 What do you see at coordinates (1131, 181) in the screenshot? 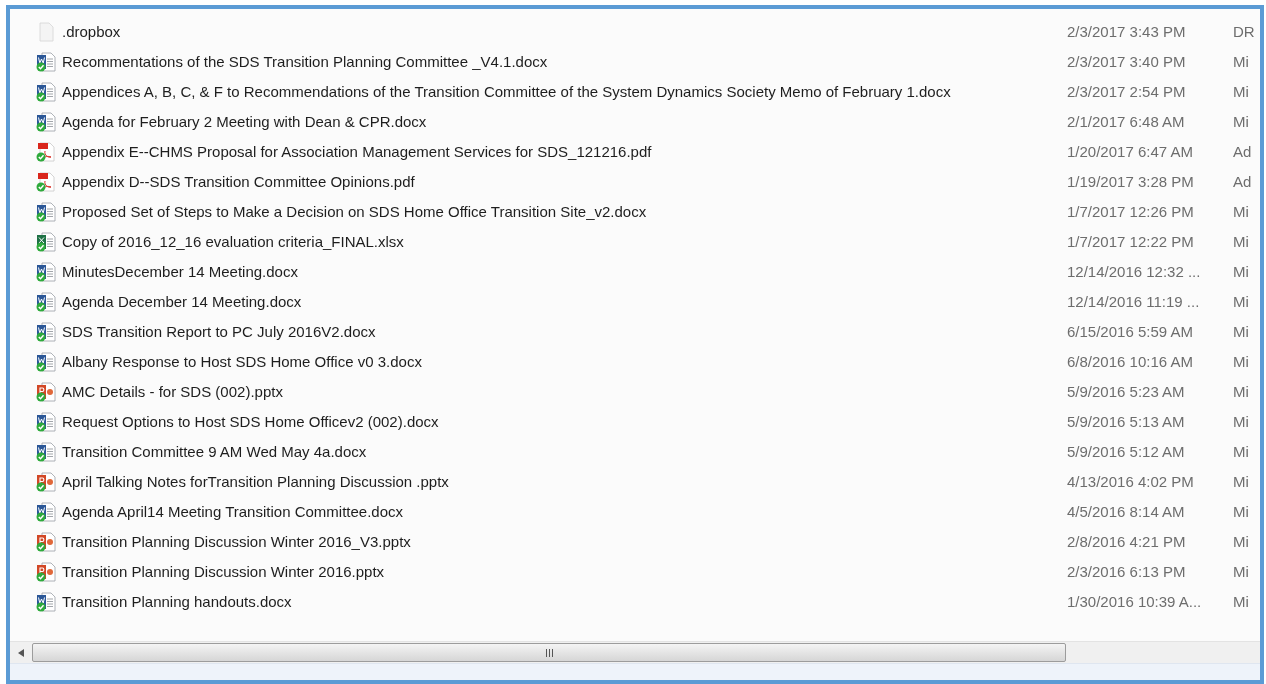
I see `date-modified: 1/19/2017 3:28 PM` at bounding box center [1131, 181].